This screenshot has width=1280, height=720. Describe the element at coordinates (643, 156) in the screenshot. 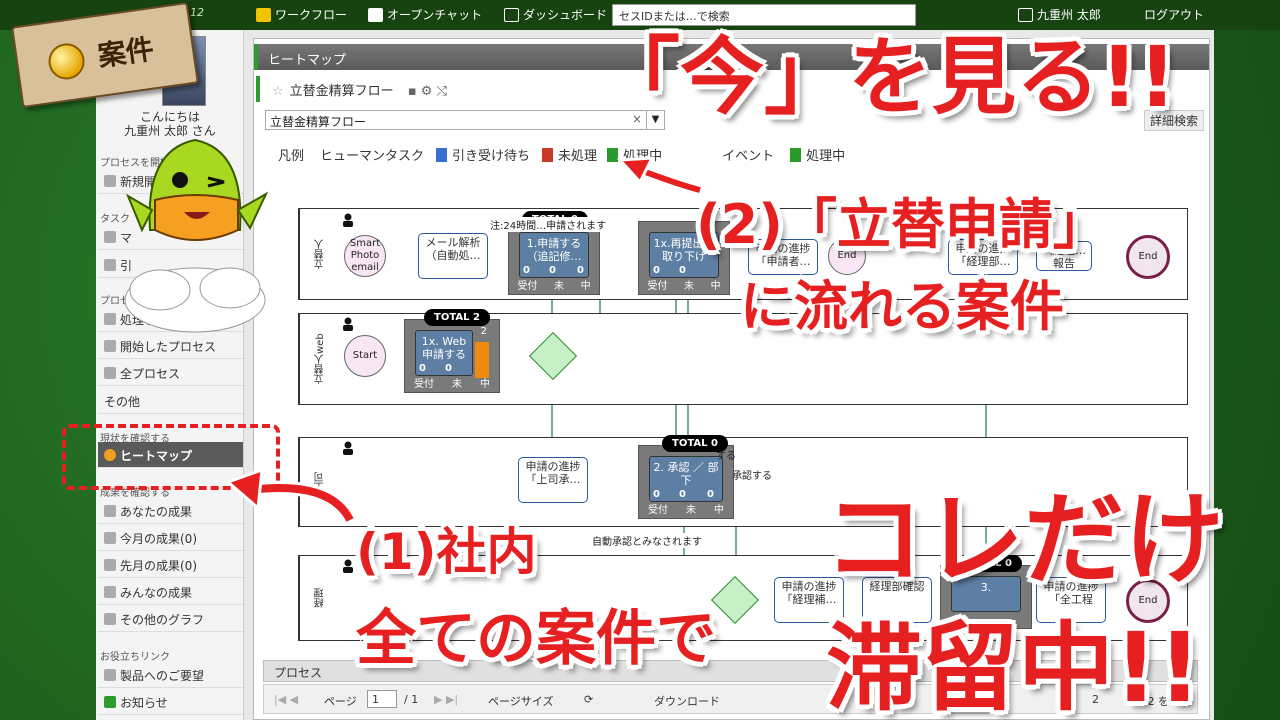

I see `legend-processing: 処理中` at that location.